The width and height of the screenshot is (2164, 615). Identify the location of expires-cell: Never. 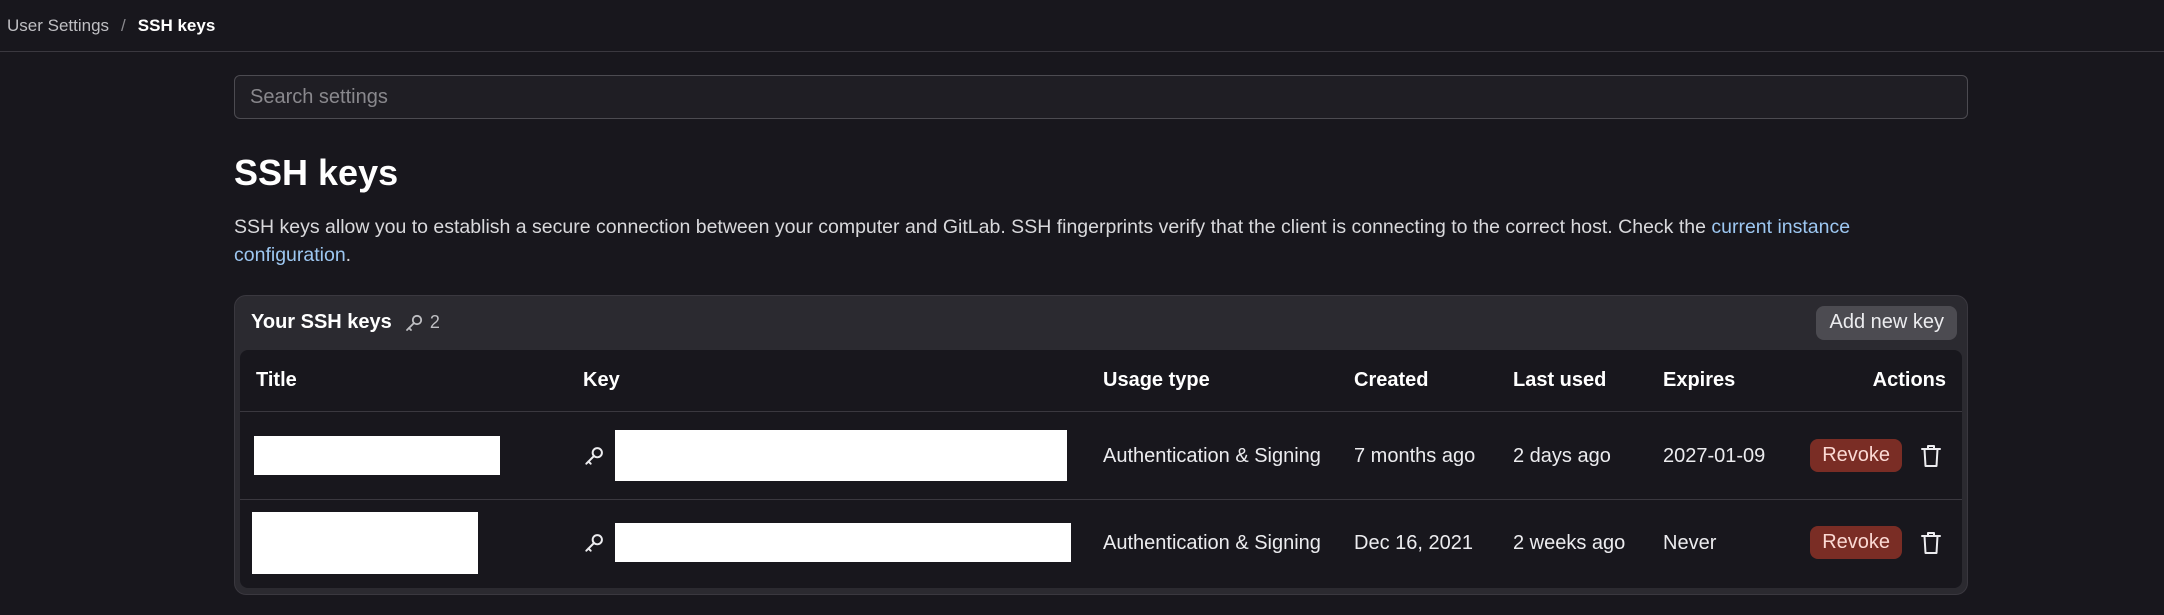
(1690, 542).